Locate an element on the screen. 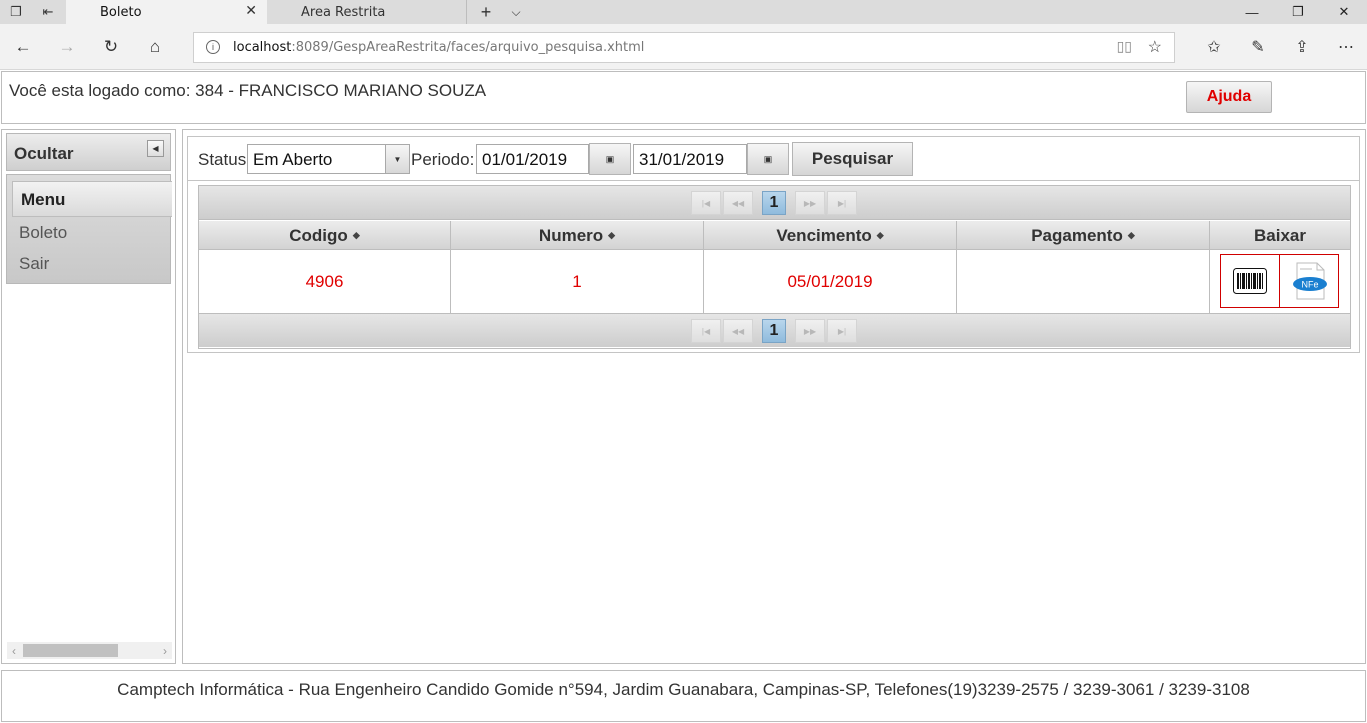  favorite-star-icon: ☆ is located at coordinates (1155, 47).